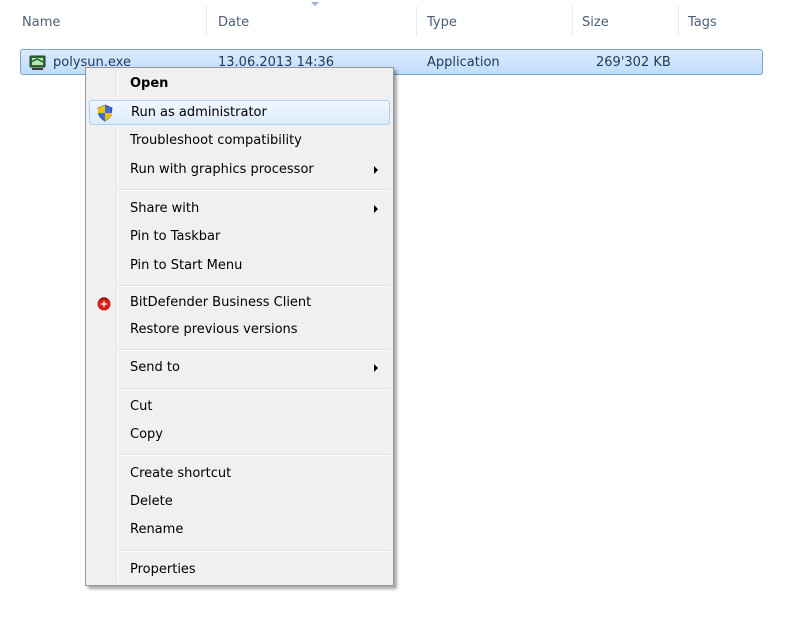 The width and height of the screenshot is (789, 641). I want to click on bitdefender-icon, so click(104, 304).